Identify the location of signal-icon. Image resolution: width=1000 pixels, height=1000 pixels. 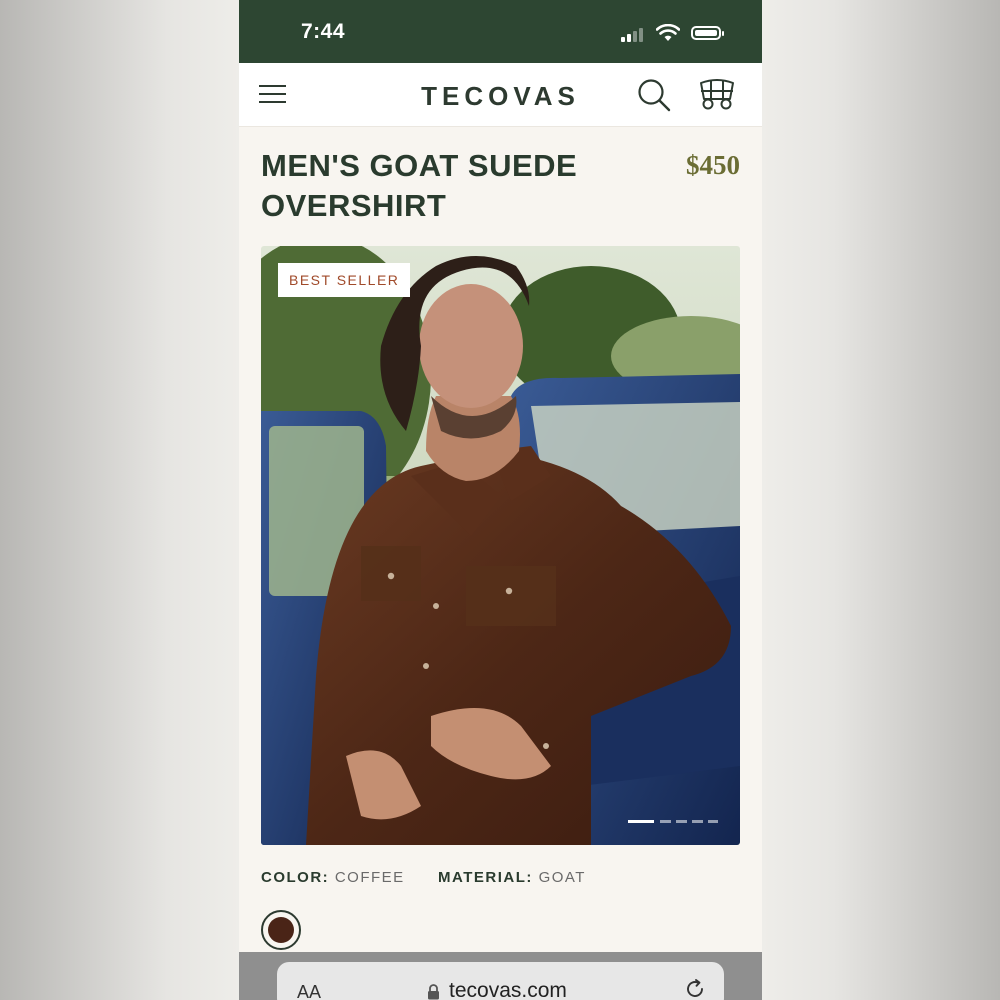
(634, 35).